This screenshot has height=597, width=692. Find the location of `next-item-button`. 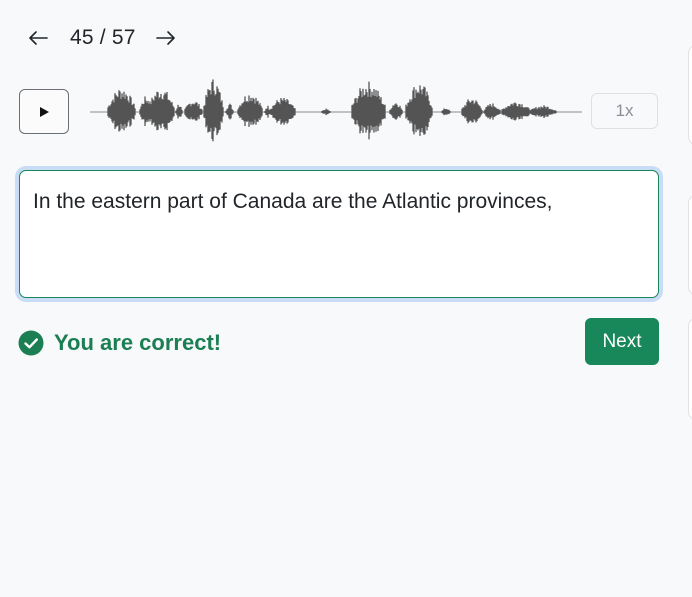

next-item-button is located at coordinates (166, 38).